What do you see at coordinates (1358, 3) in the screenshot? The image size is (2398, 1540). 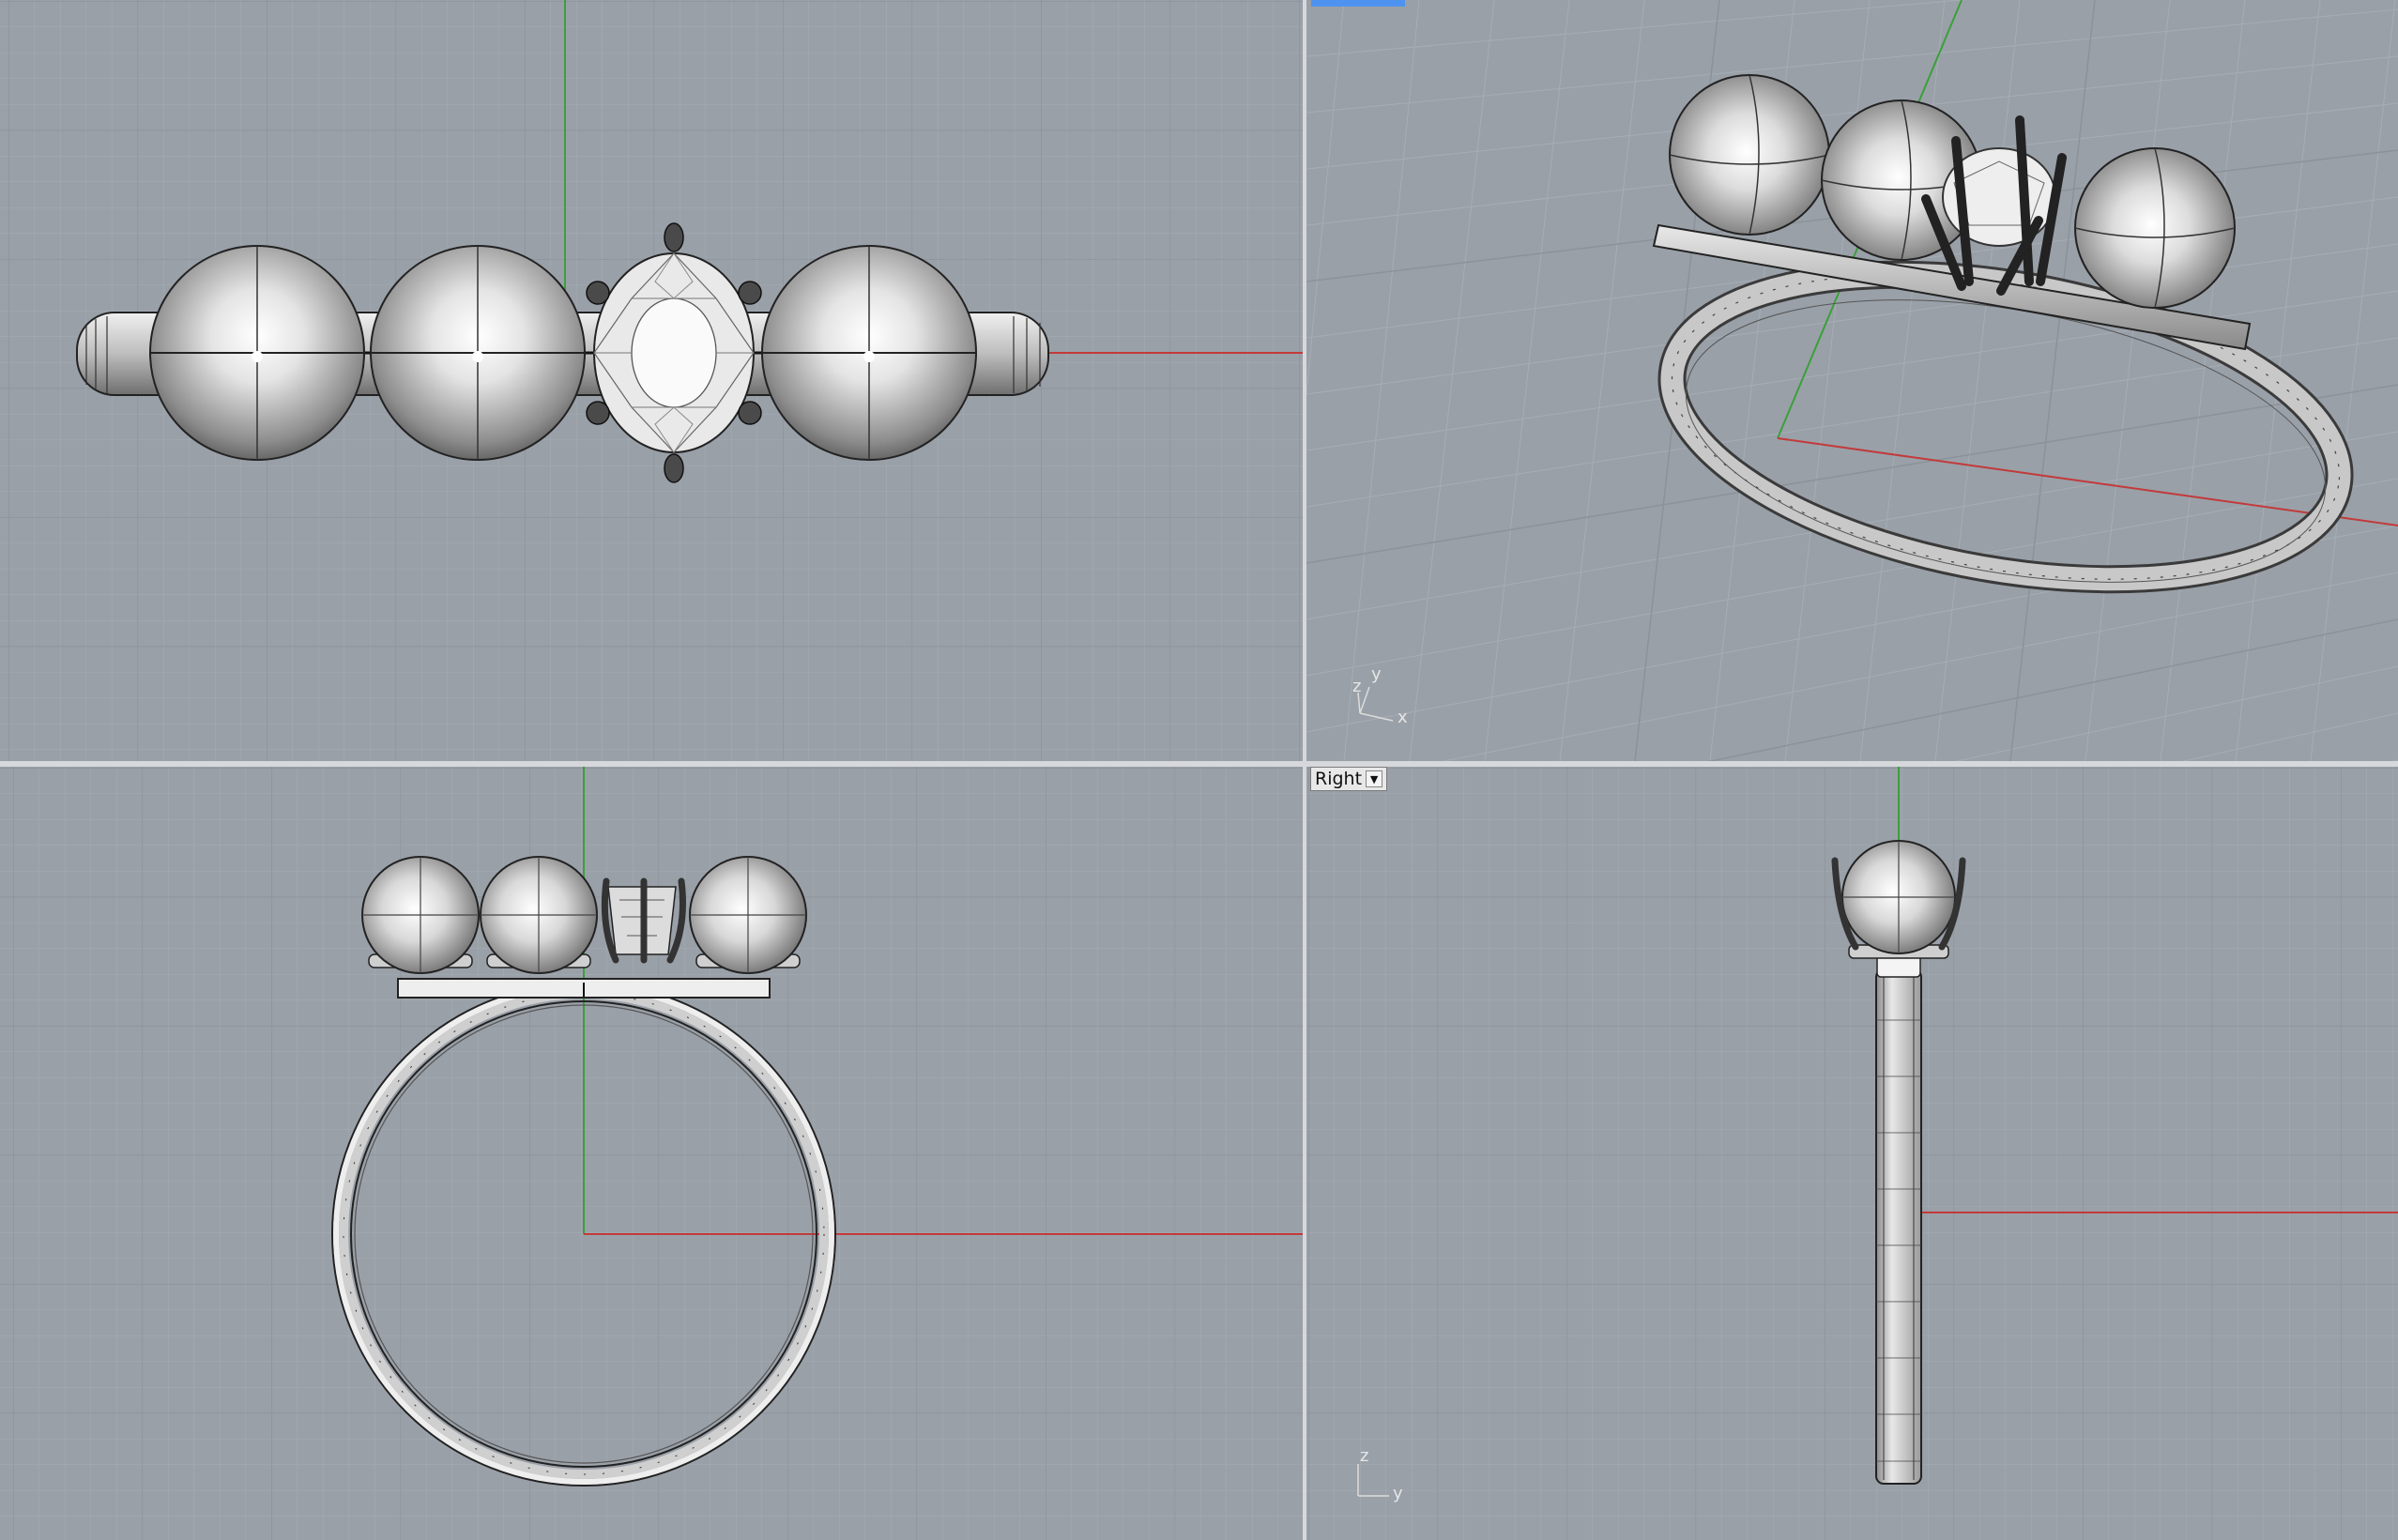 I see `viewport-tab-active-indicator` at bounding box center [1358, 3].